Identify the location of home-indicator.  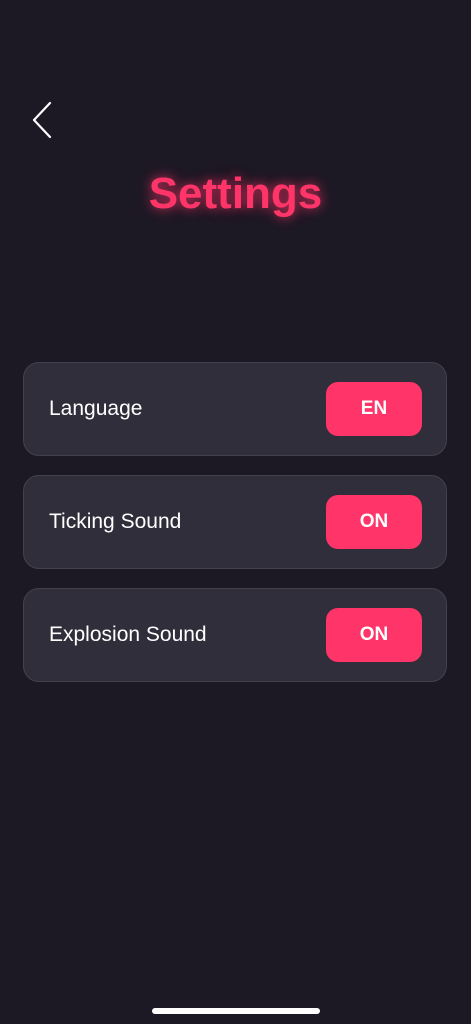
(236, 1011).